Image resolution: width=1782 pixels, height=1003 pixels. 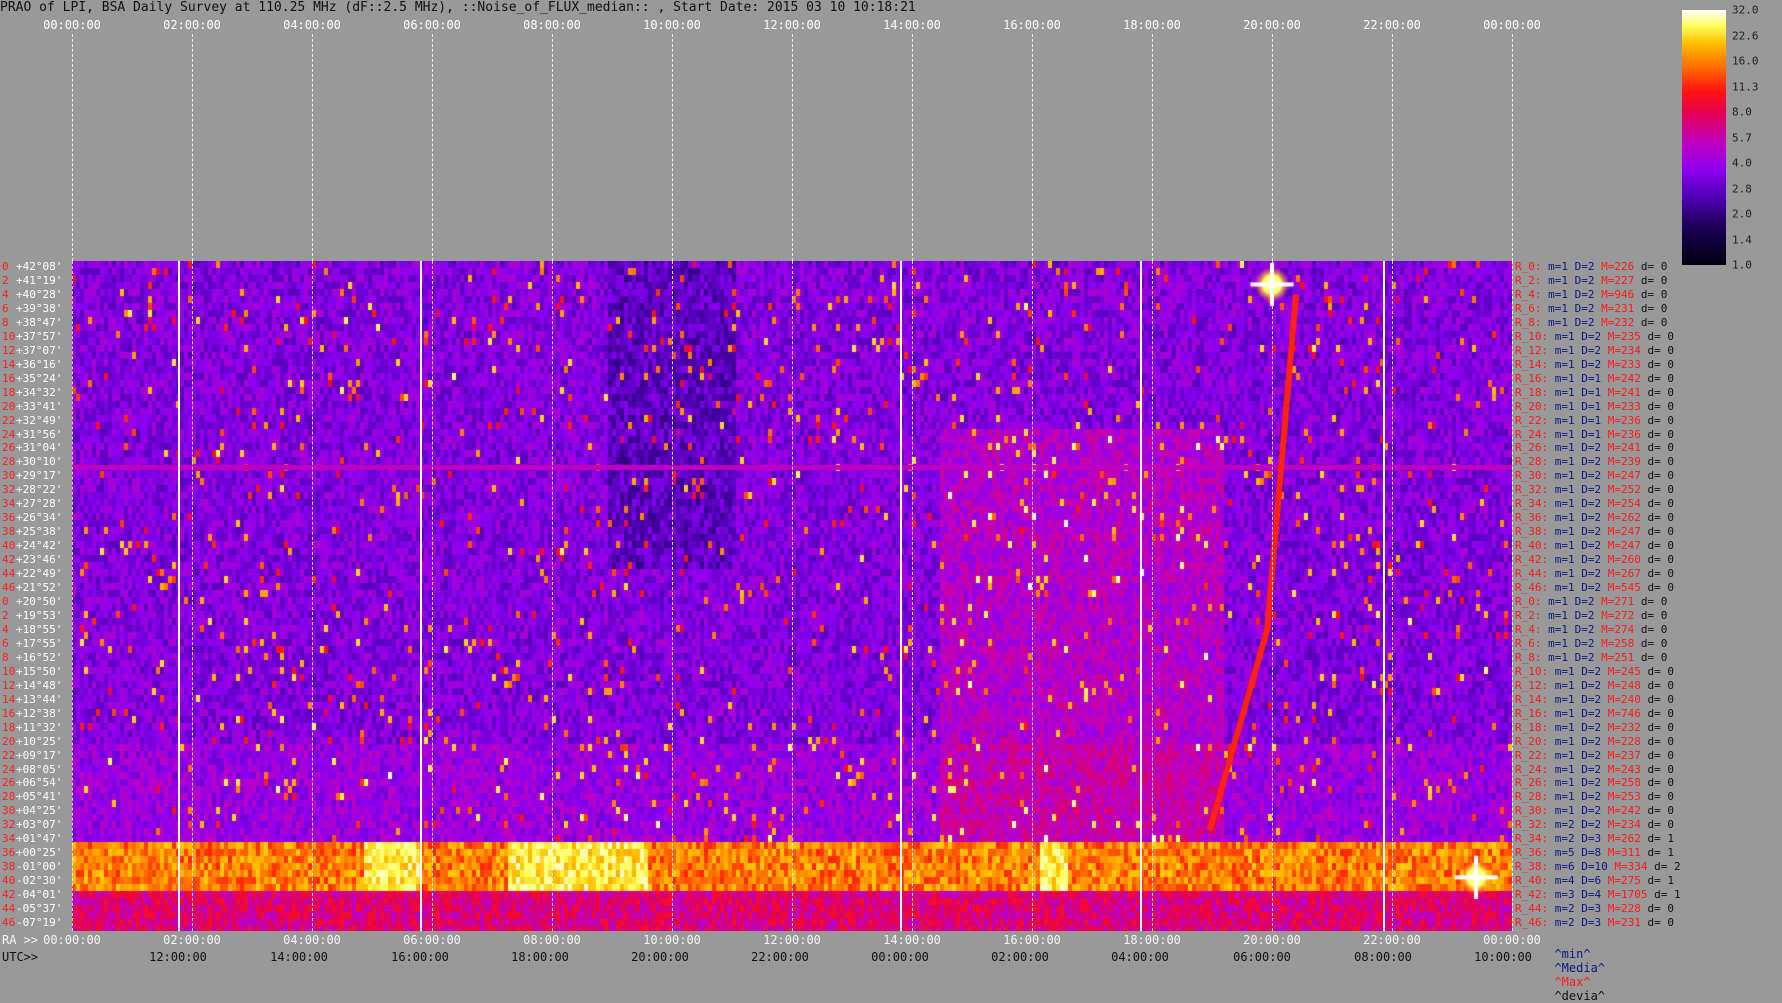 What do you see at coordinates (1624, 727) in the screenshot?
I see `row-stat-x: M=232` at bounding box center [1624, 727].